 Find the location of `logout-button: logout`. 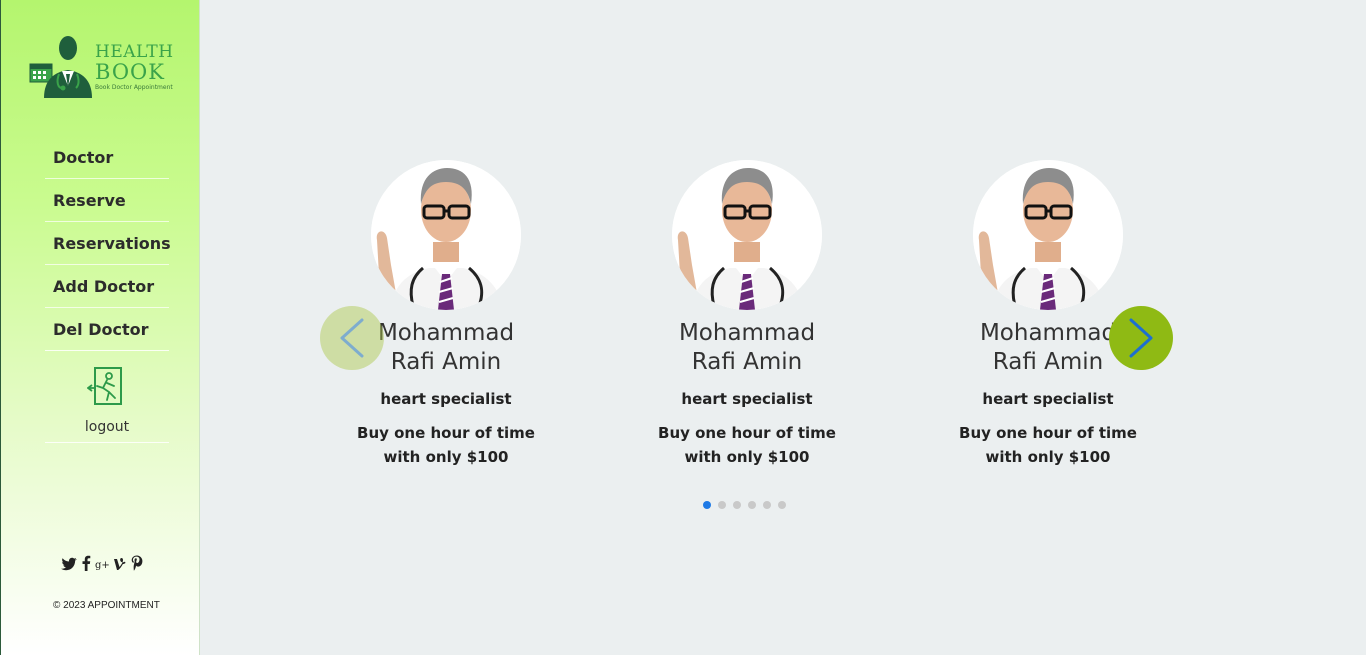

logout-button: logout is located at coordinates (107, 399).